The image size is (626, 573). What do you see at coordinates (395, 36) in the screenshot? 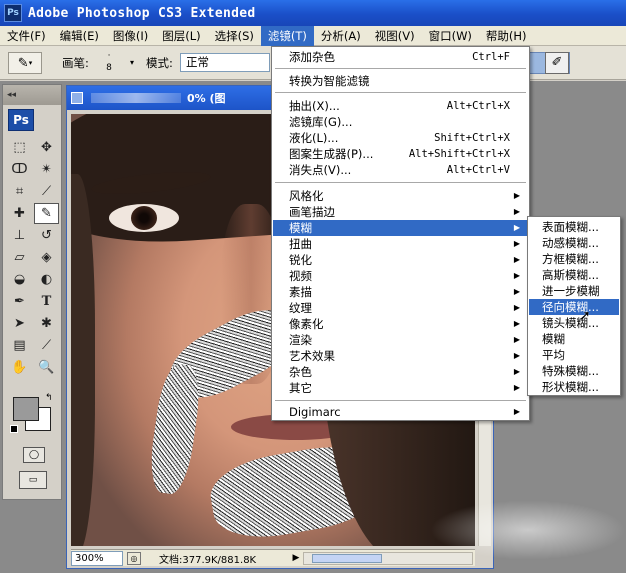
I see `menu-view: 视图(V)` at bounding box center [395, 36].